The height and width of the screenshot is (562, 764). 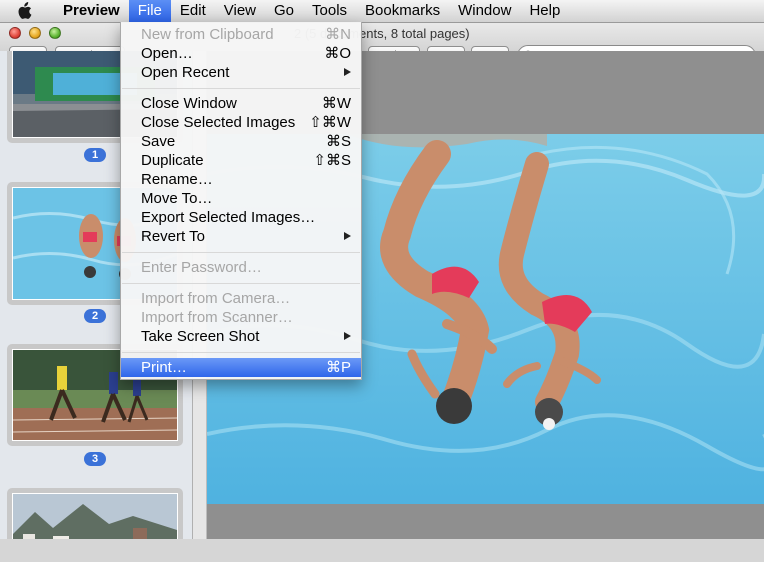 What do you see at coordinates (149, 11) in the screenshot?
I see `menu-file: File` at bounding box center [149, 11].